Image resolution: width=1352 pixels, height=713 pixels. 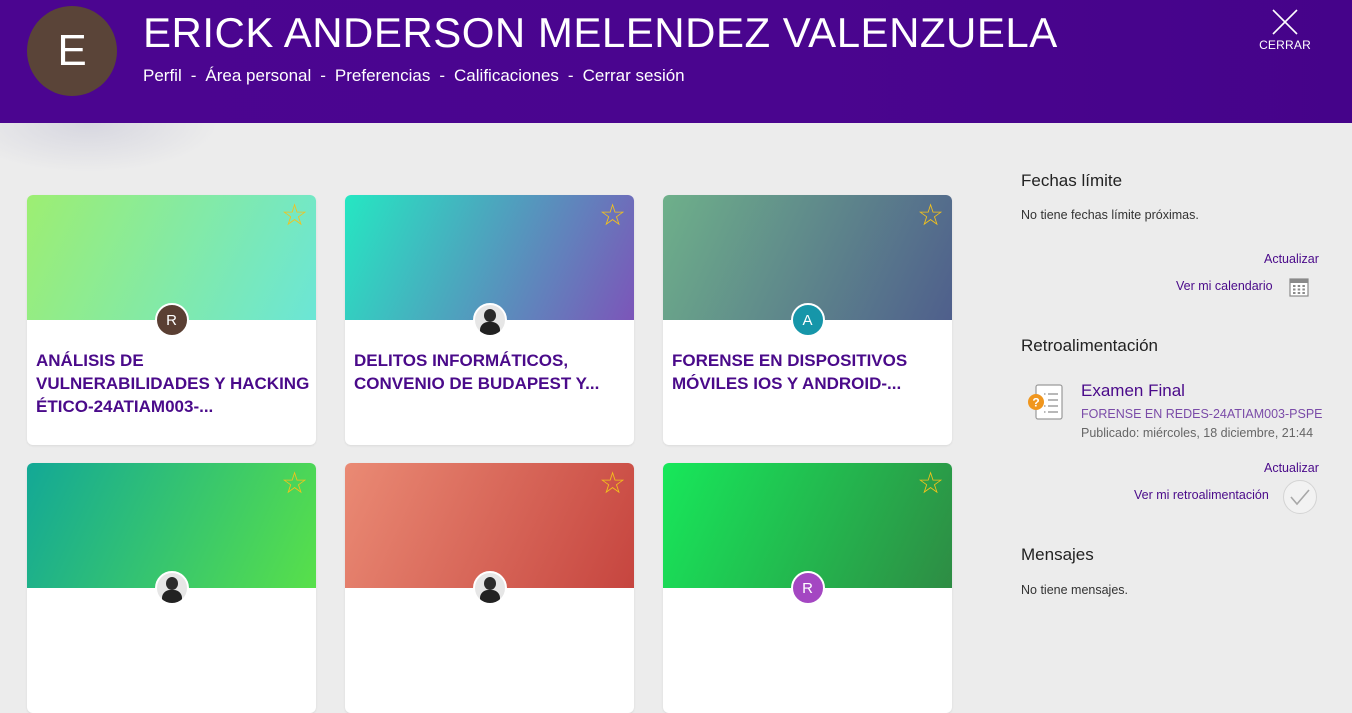 What do you see at coordinates (1299, 287) in the screenshot?
I see `calendar-icon` at bounding box center [1299, 287].